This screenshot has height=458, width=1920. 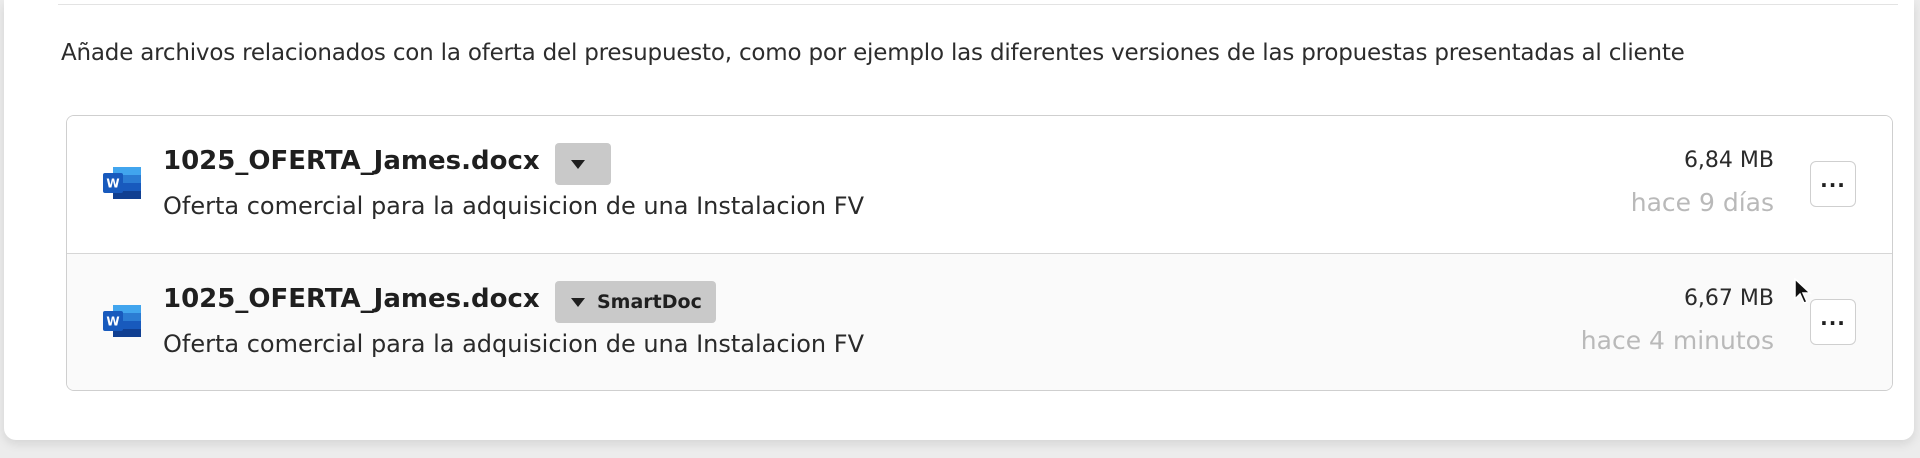 What do you see at coordinates (1728, 298) in the screenshot?
I see `file-size: 6,67 MB` at bounding box center [1728, 298].